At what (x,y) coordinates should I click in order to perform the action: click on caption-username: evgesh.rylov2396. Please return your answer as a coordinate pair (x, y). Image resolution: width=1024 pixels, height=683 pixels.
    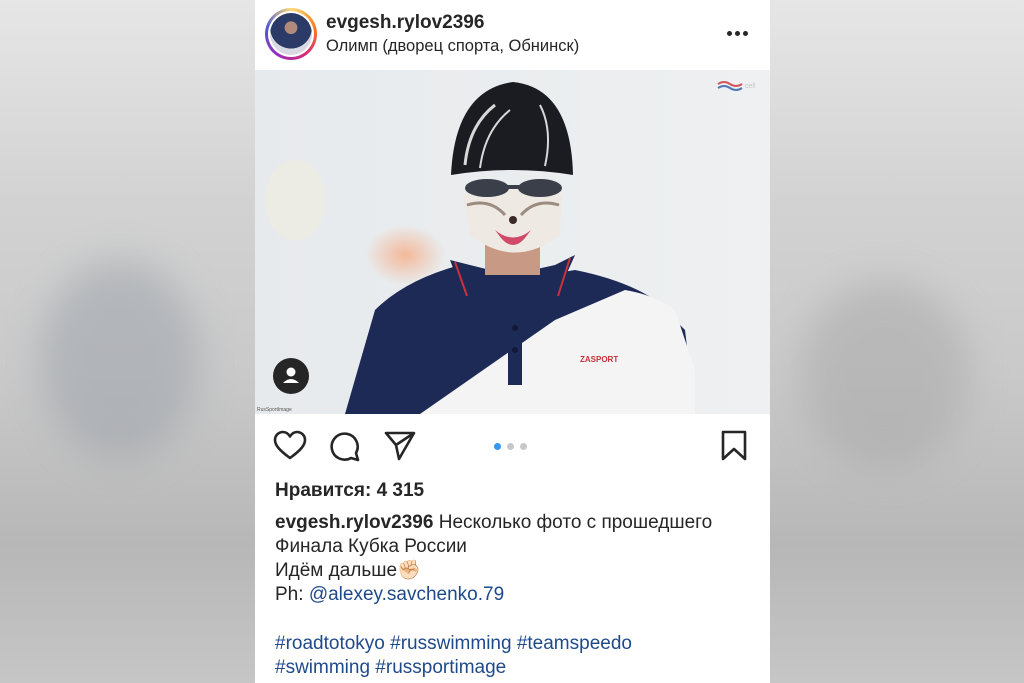
    Looking at the image, I should click on (354, 522).